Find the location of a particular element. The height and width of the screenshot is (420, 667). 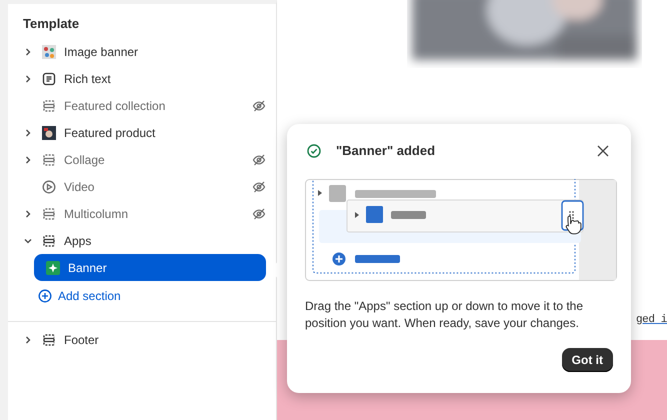

selected-section-item: Banner is located at coordinates (150, 267).